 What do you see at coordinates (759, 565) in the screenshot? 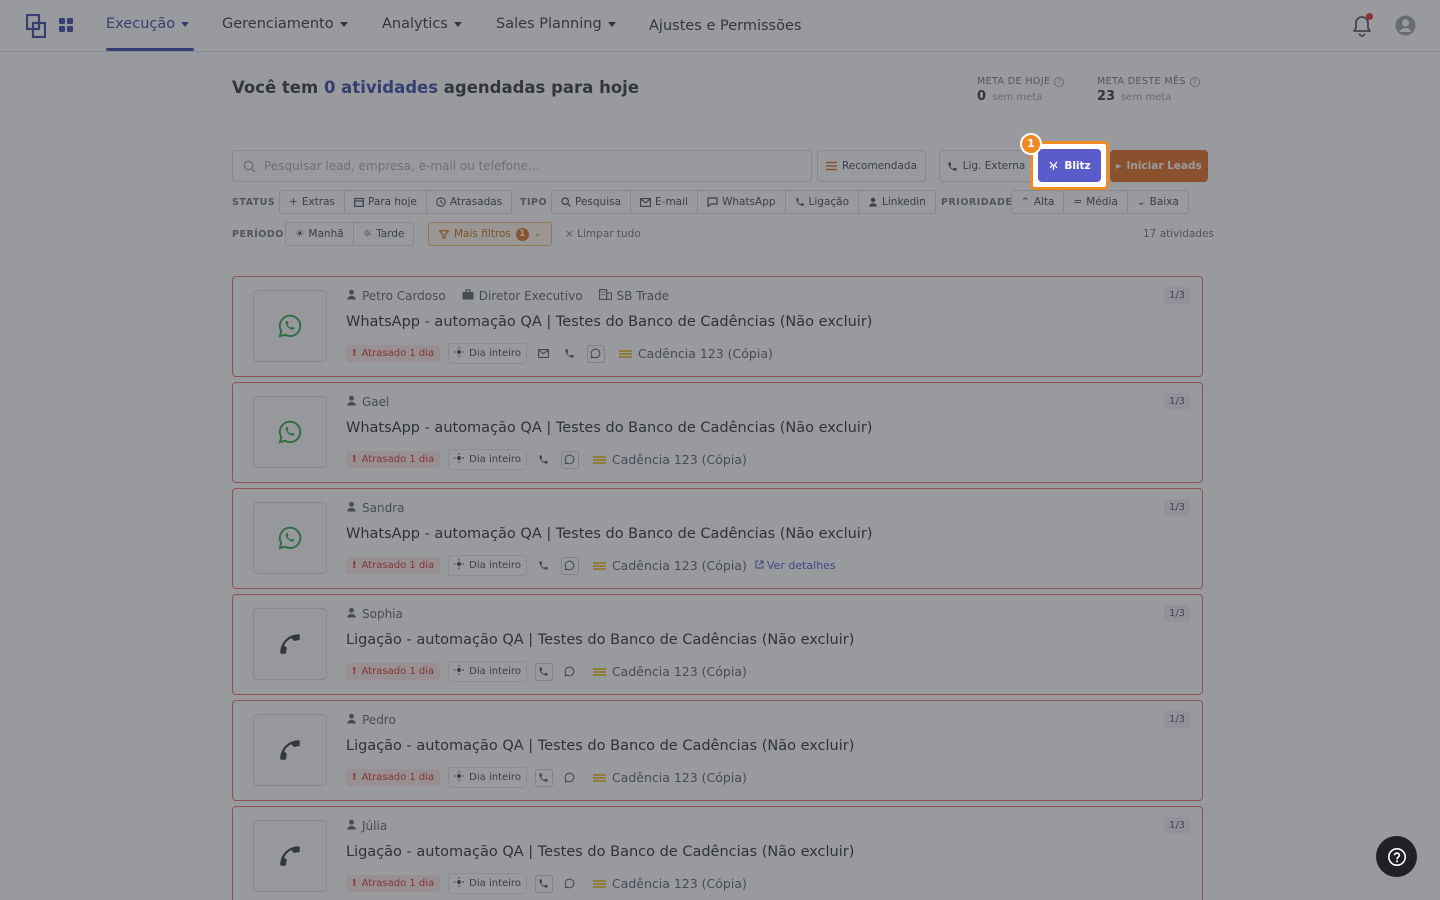
I see `external-link-icon` at bounding box center [759, 565].